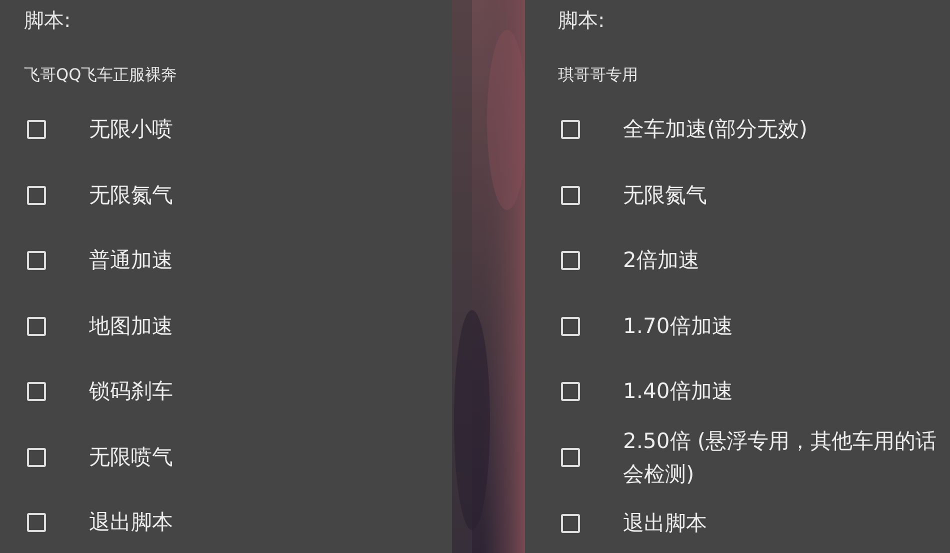  I want to click on option-label: 2倍加速, so click(661, 260).